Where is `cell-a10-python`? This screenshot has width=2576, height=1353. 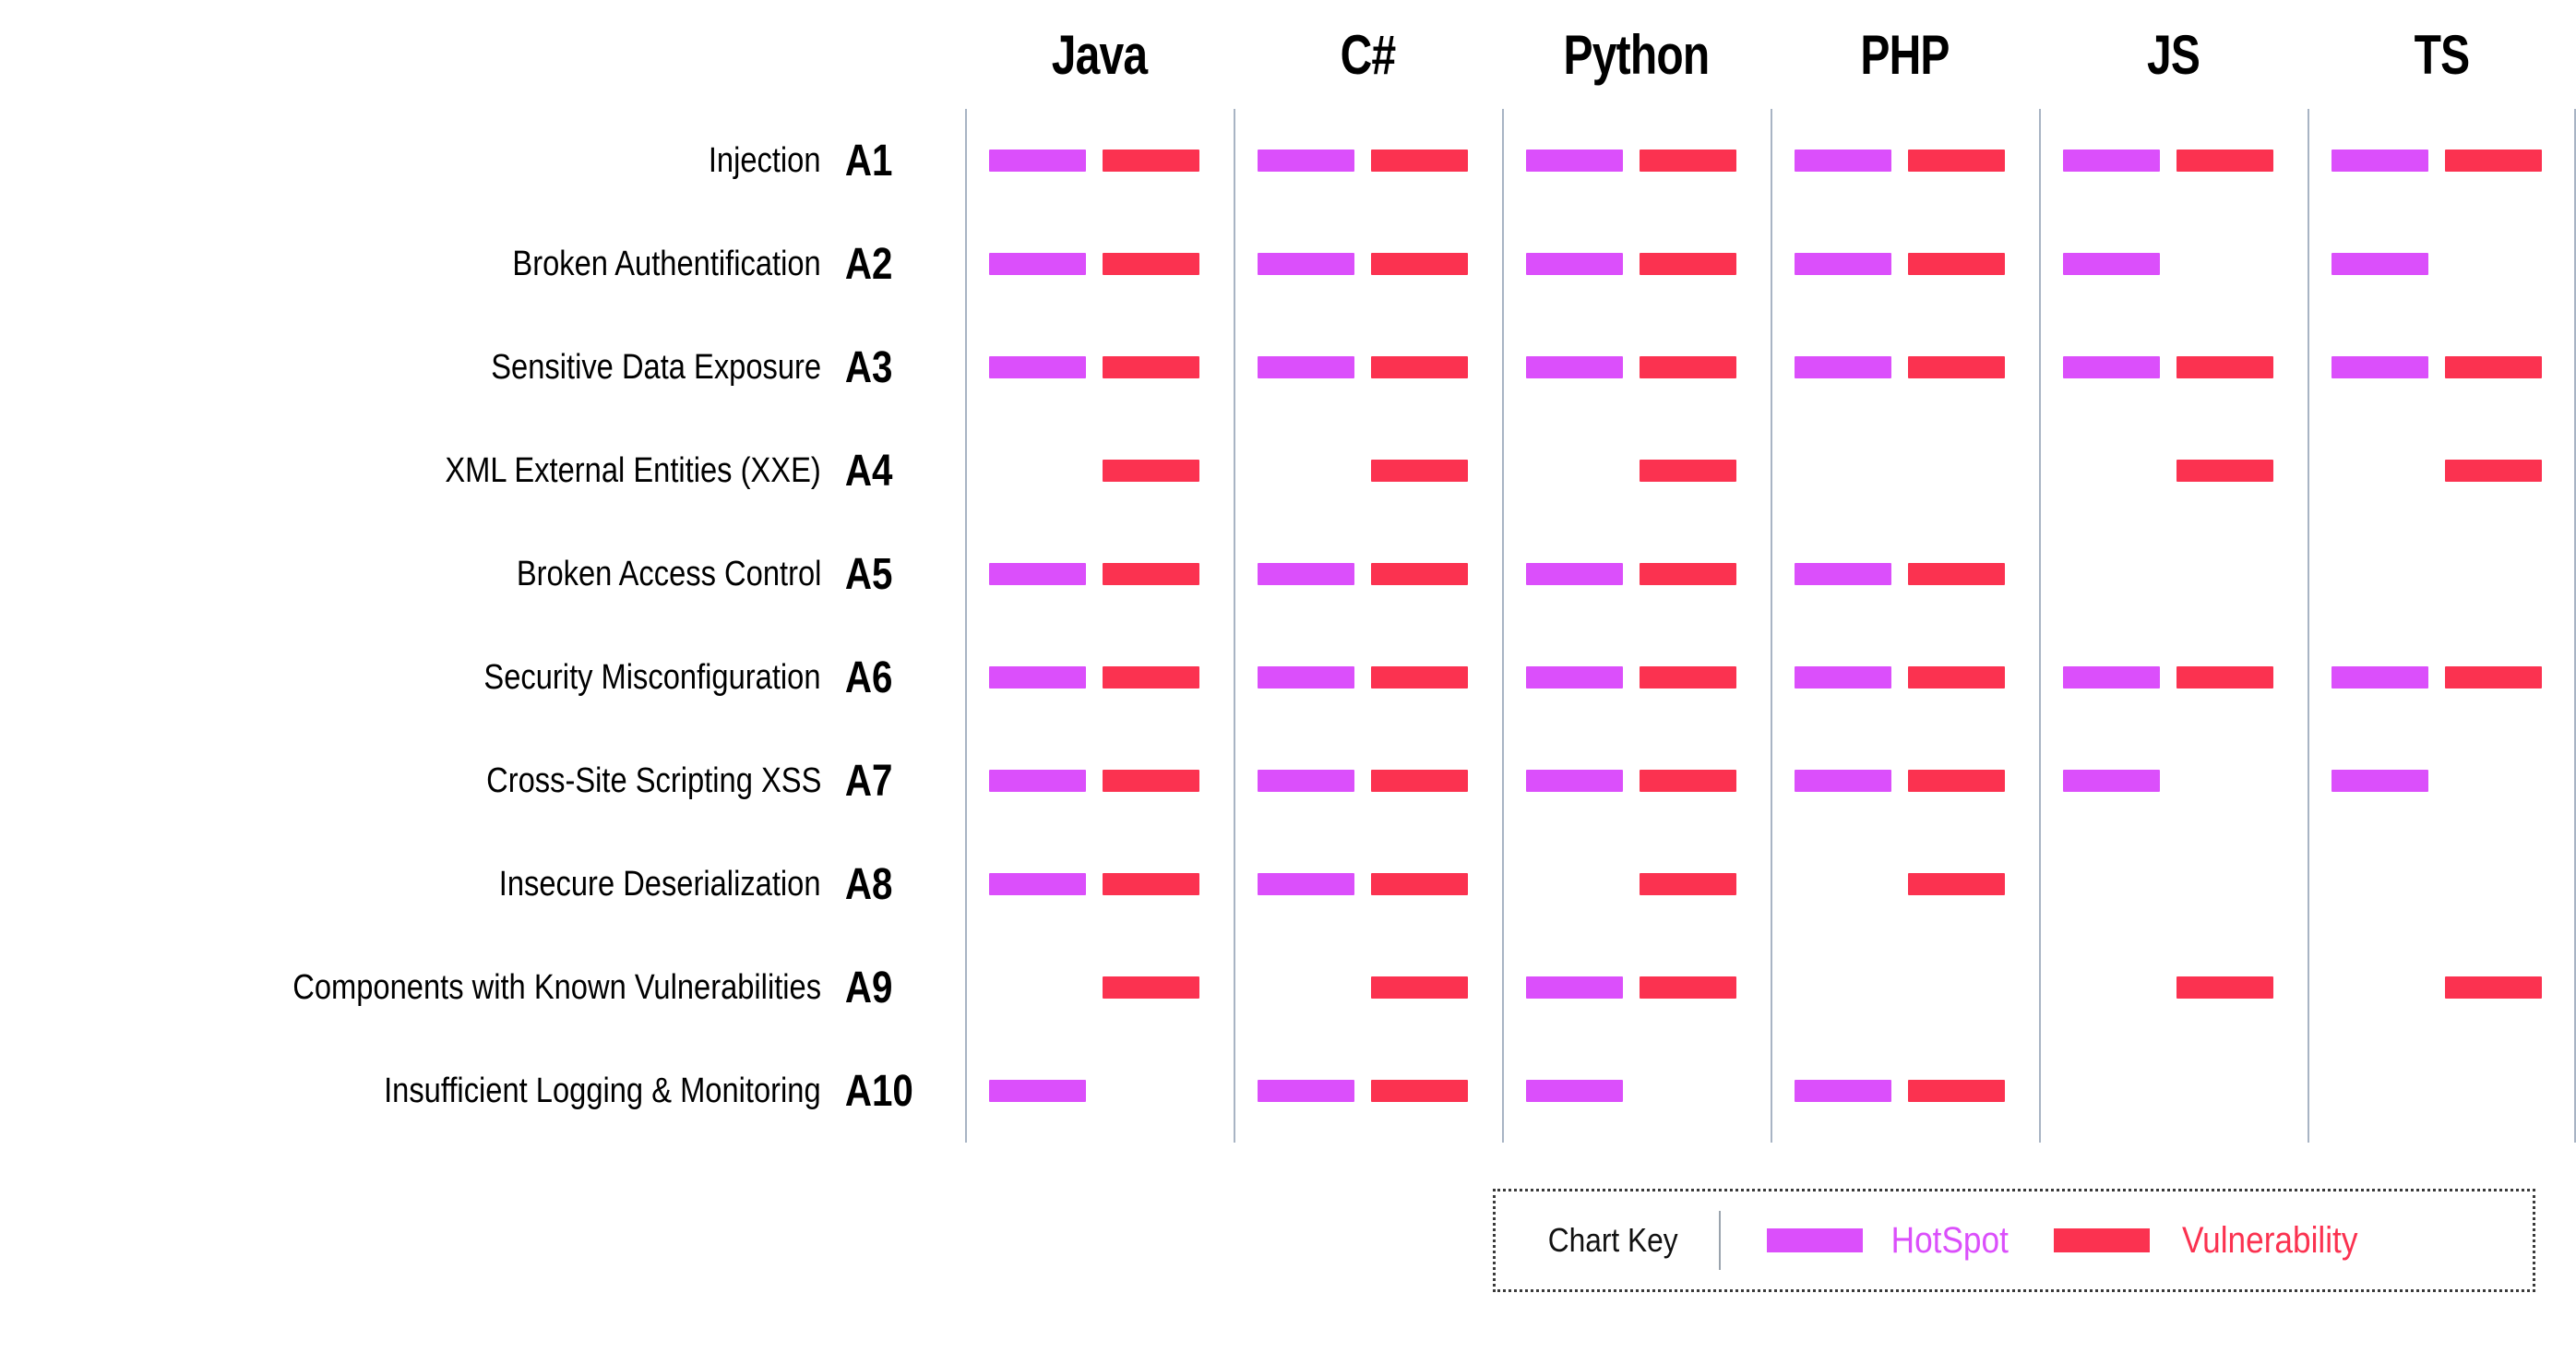 cell-a10-python is located at coordinates (1638, 1091).